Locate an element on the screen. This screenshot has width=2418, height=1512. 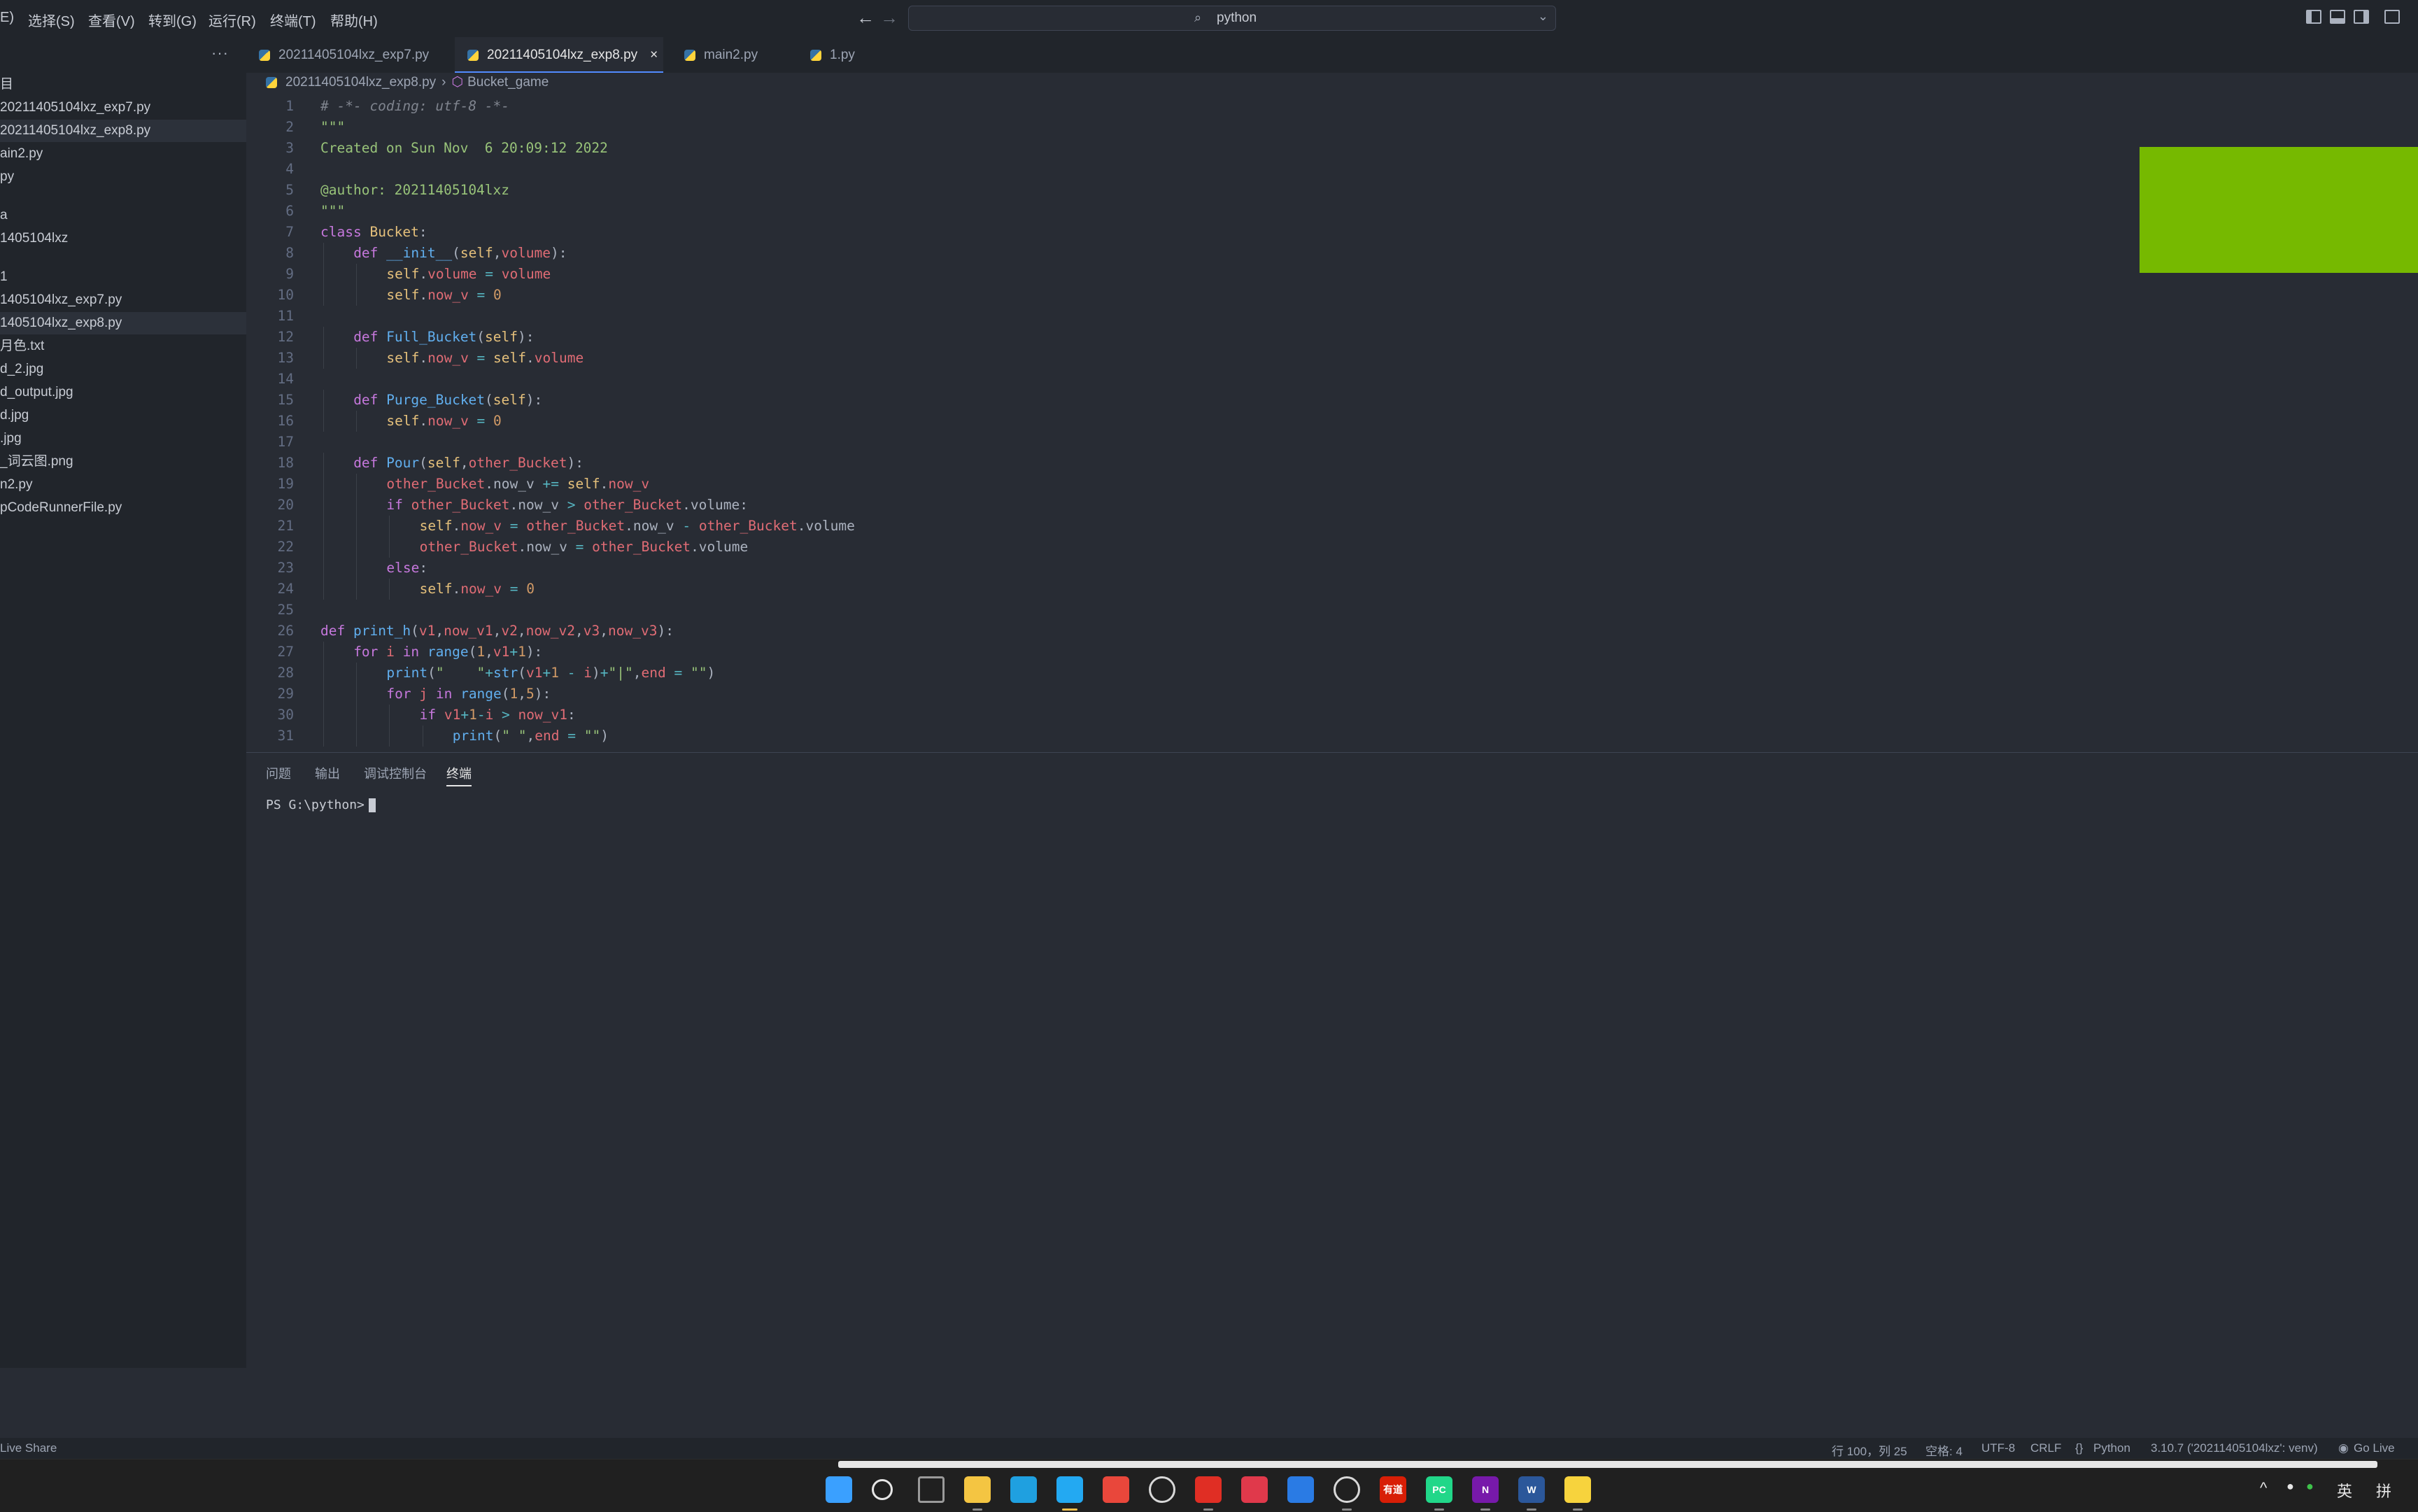
code-line: 27 for i in range(1,v1+1): is located at coordinates (1332, 652).